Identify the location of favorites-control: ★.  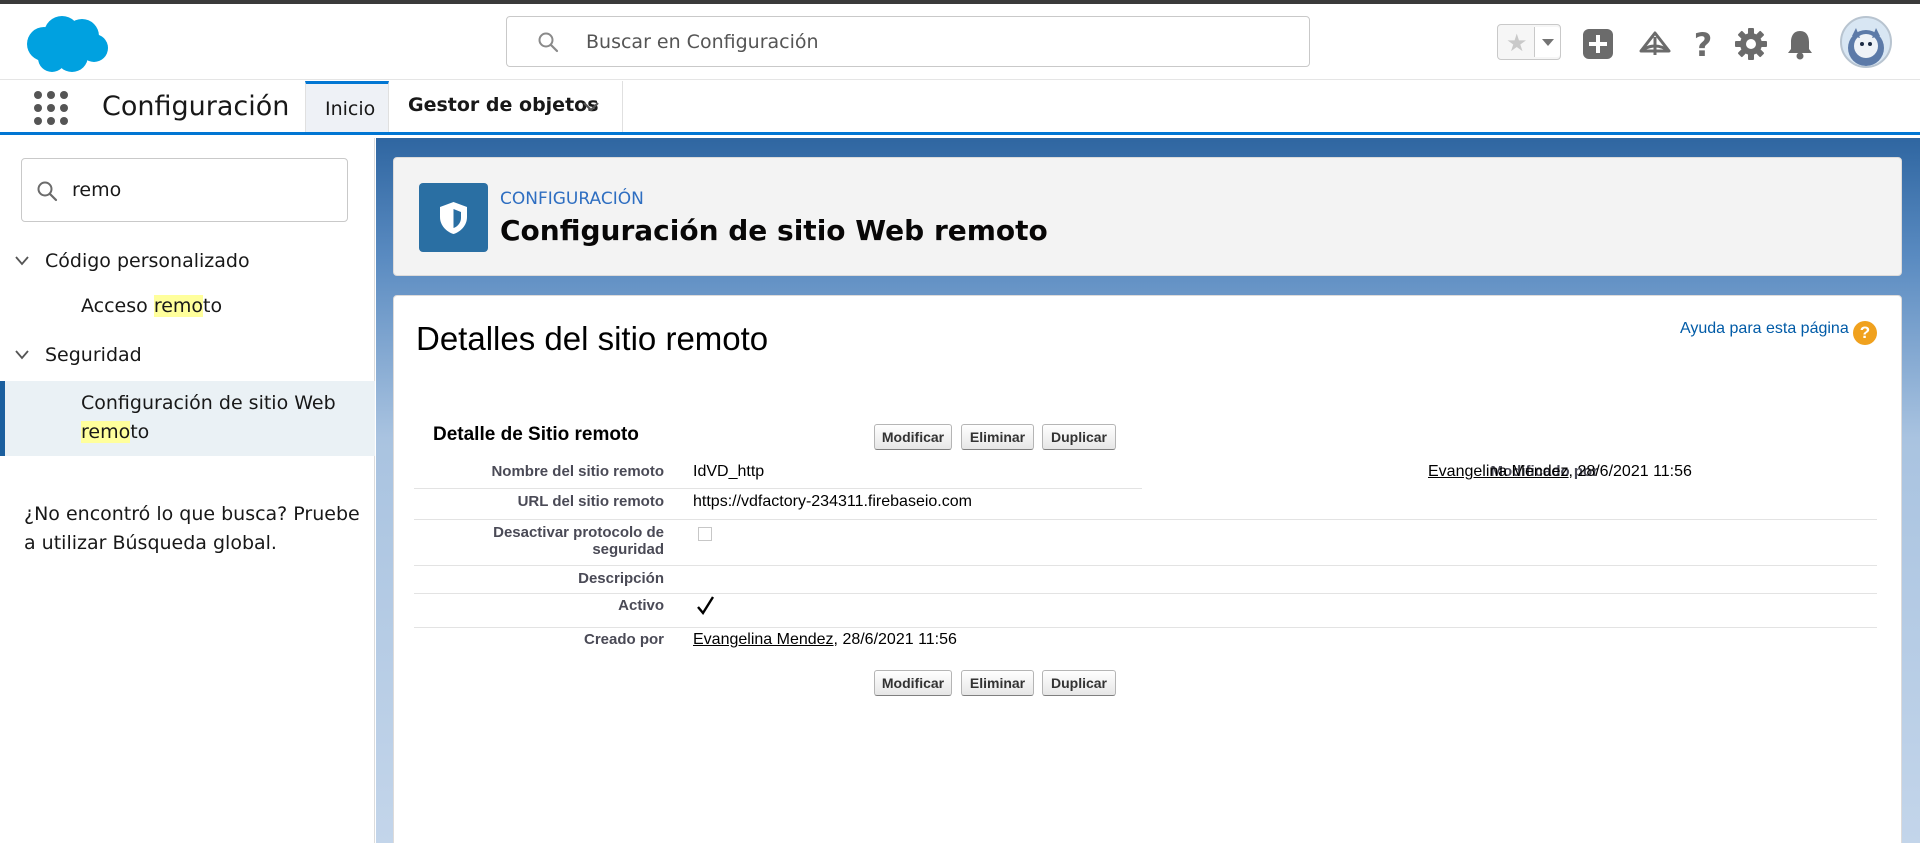
(1529, 42).